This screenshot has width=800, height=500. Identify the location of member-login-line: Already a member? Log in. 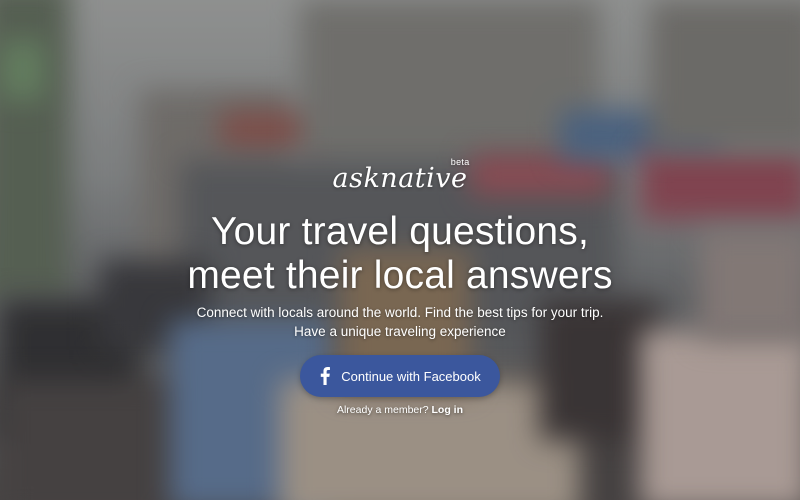
(400, 410).